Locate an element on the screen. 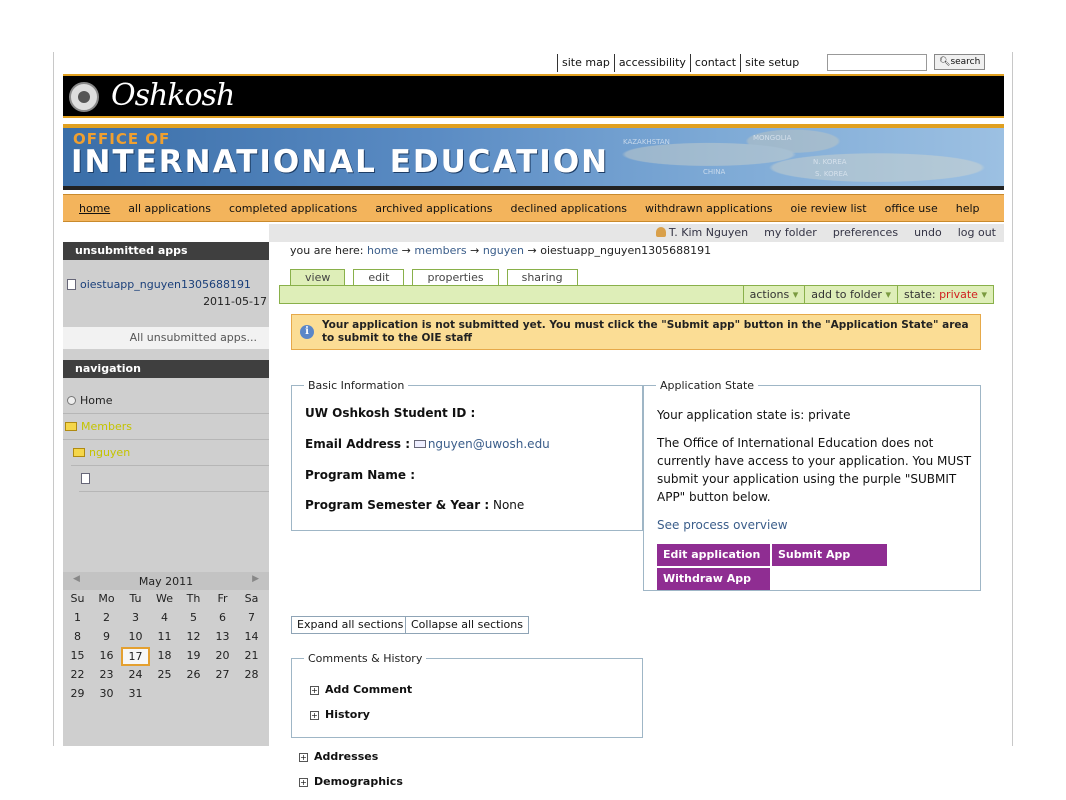 The width and height of the screenshot is (1066, 800). nav-help: help is located at coordinates (968, 208).